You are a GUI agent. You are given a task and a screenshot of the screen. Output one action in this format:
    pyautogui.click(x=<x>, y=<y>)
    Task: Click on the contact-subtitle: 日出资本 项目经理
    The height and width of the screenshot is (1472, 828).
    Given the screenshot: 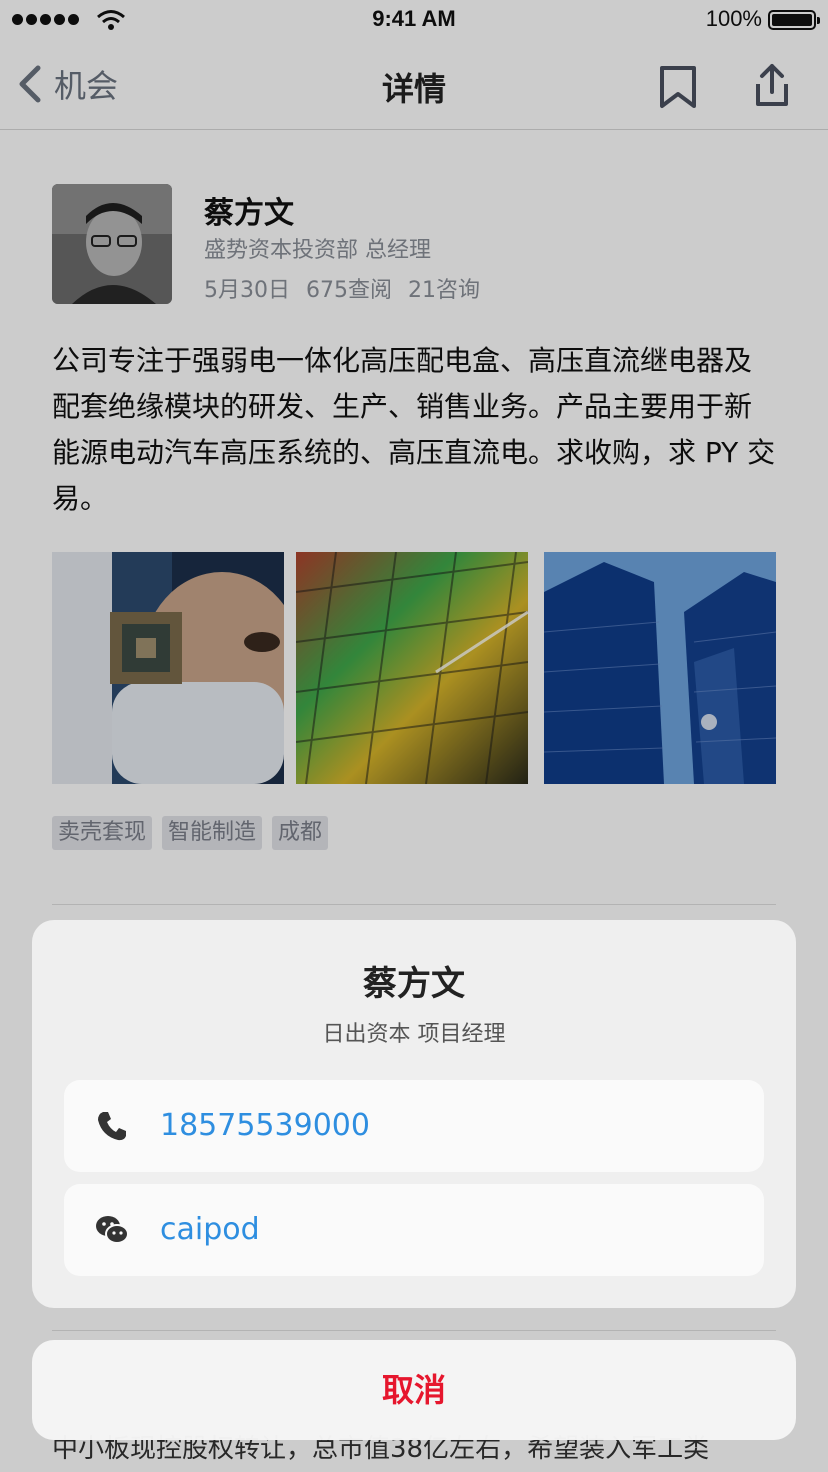 What is the action you would take?
    pyautogui.click(x=414, y=1034)
    